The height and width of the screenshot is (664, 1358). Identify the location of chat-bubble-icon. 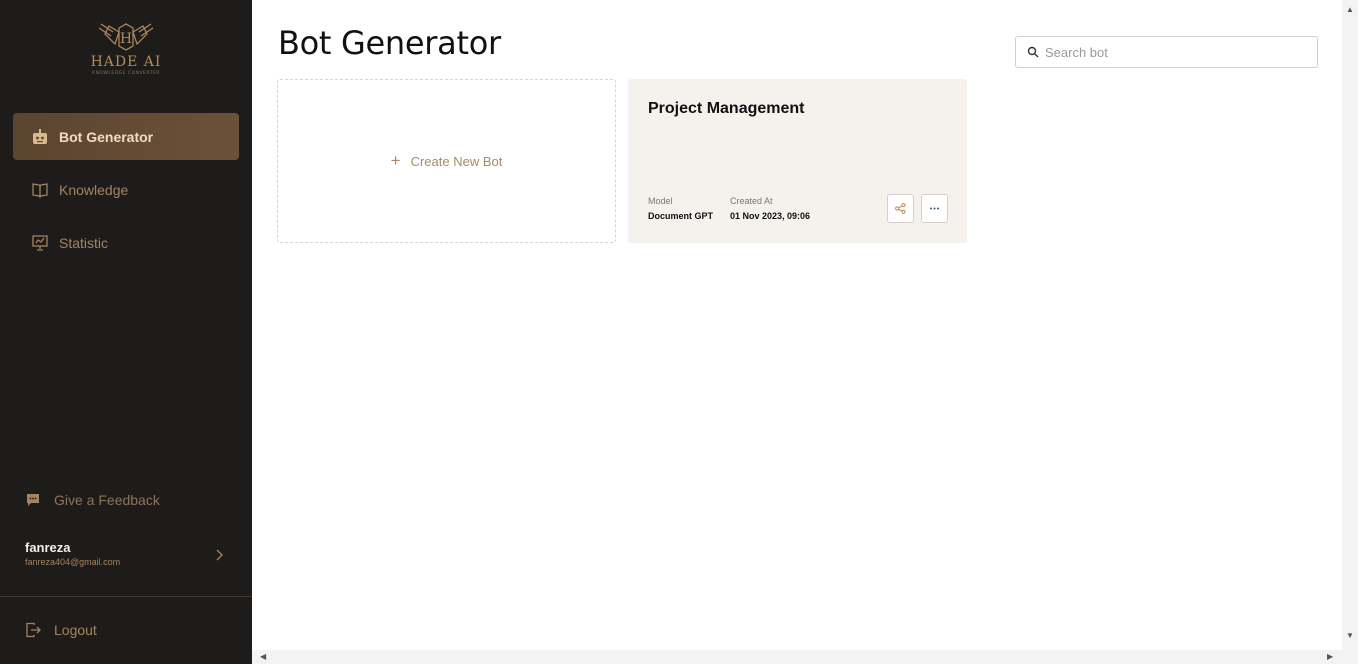
(33, 500).